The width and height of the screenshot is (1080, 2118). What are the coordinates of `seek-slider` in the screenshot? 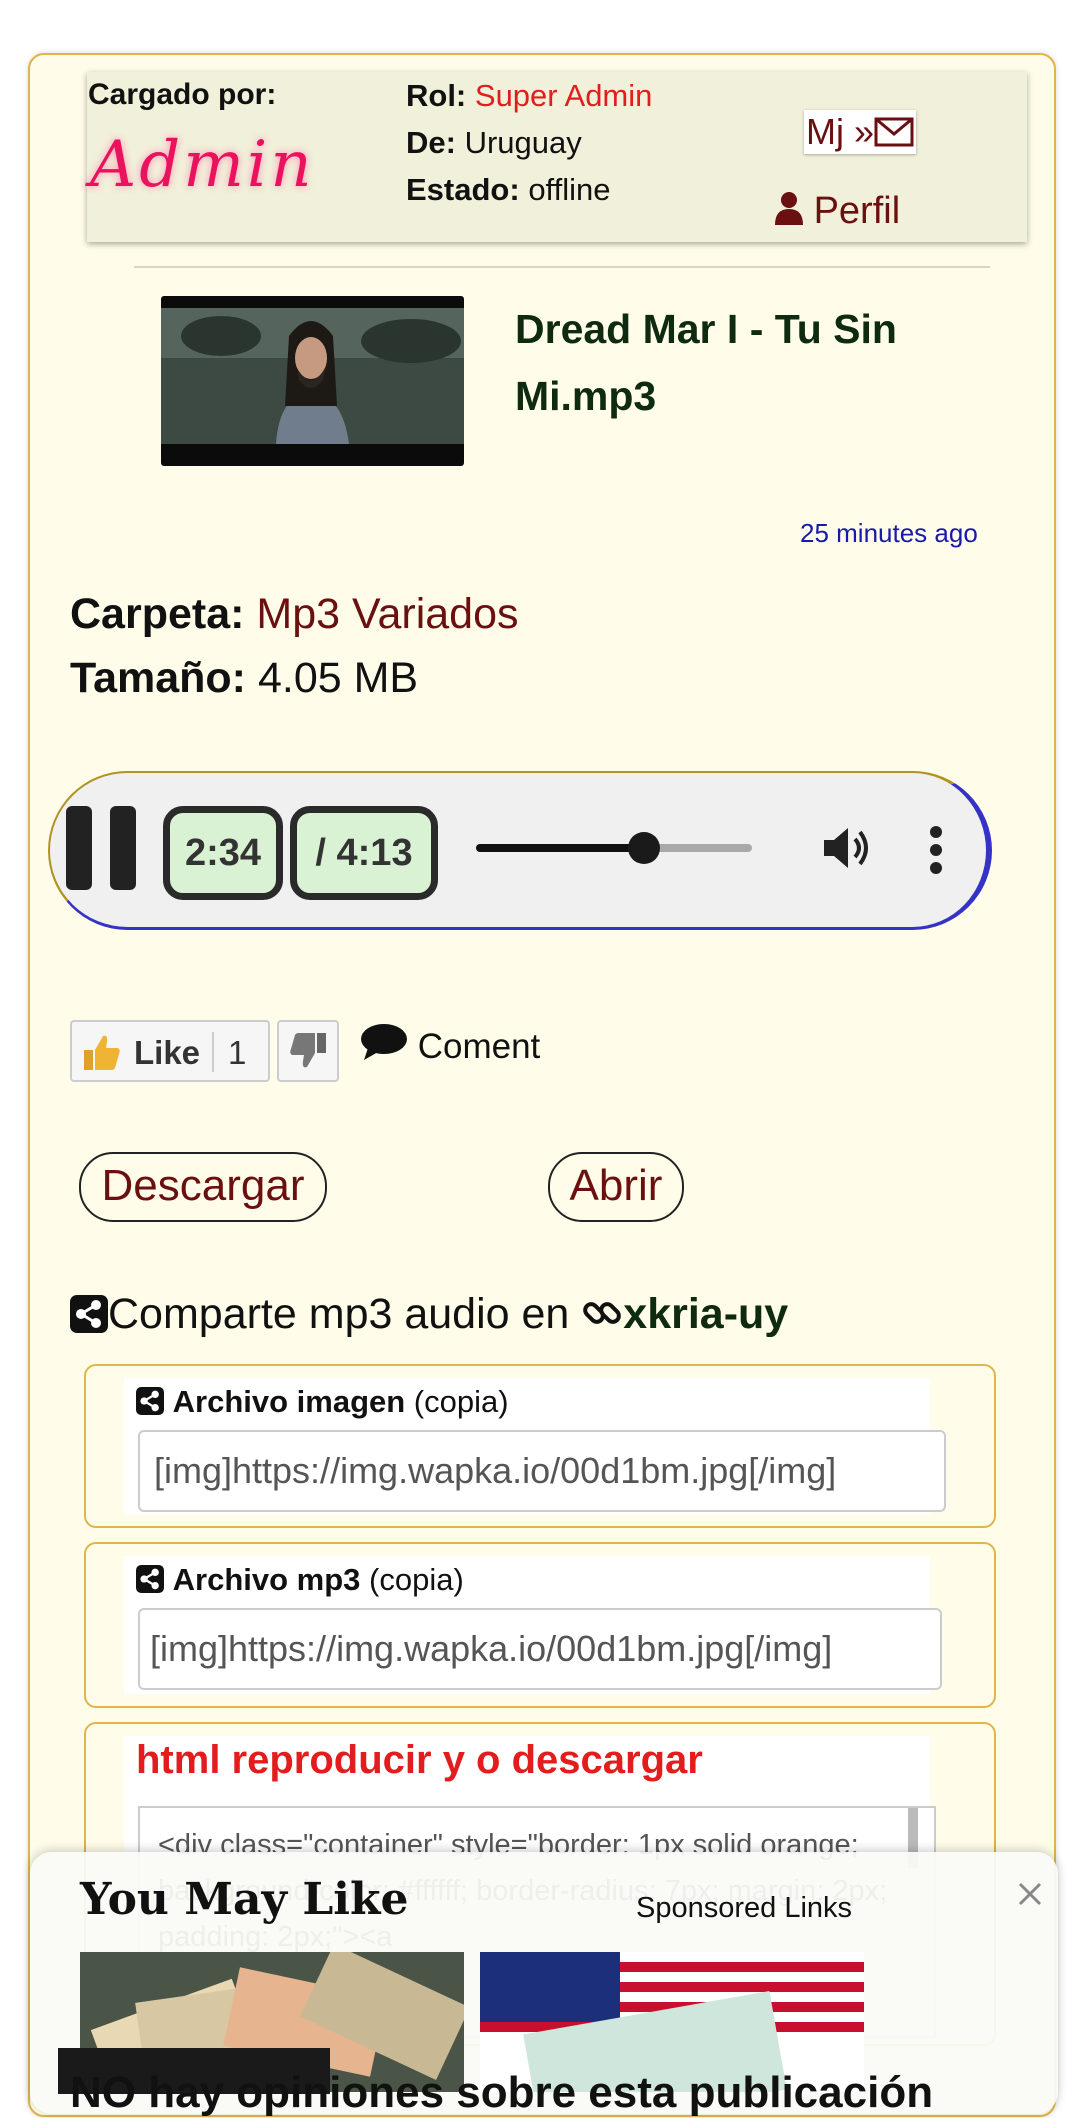 It's located at (614, 848).